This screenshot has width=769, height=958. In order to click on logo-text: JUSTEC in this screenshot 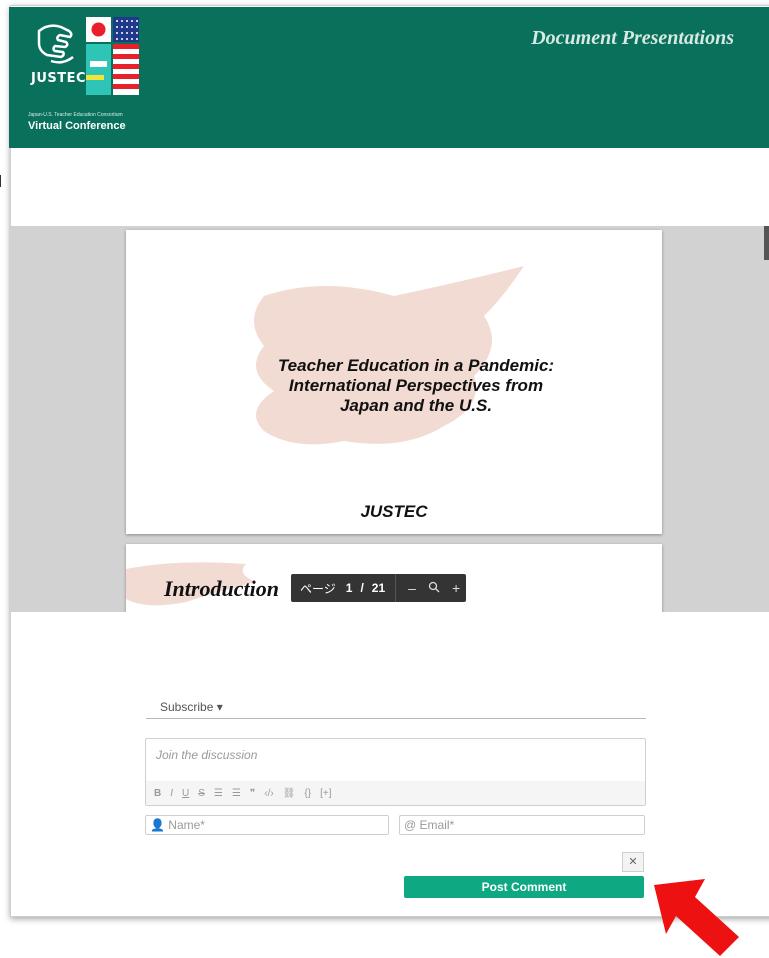, I will do `click(59, 78)`.